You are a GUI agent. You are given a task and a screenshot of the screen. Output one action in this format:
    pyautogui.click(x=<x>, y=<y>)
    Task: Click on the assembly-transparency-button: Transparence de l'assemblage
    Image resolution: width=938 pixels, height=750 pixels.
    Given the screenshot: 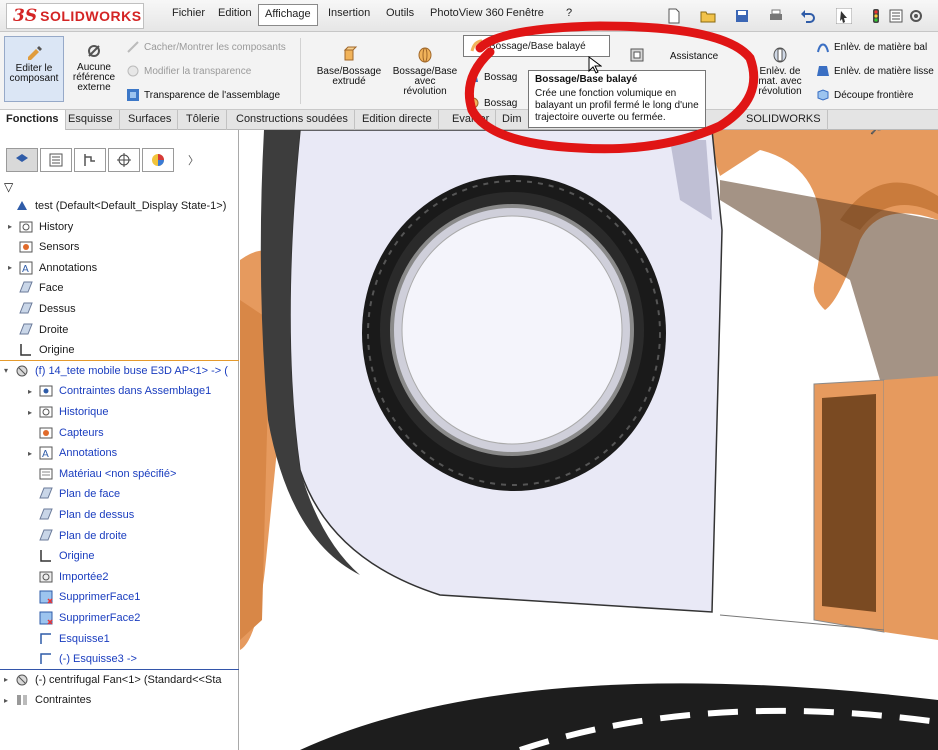 What is the action you would take?
    pyautogui.click(x=203, y=95)
    